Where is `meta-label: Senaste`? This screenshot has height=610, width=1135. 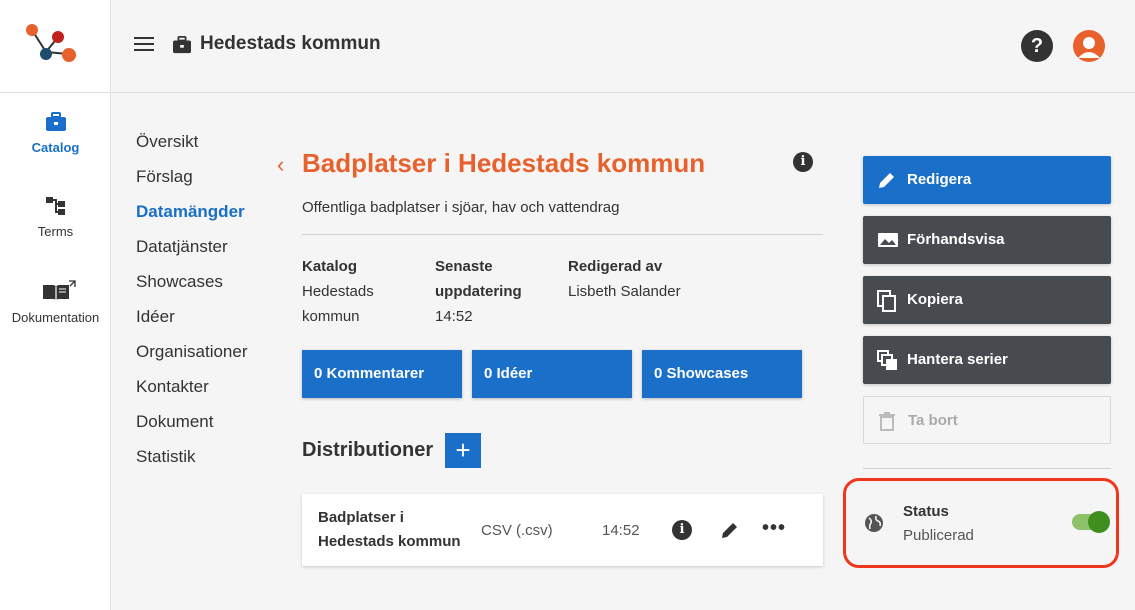
meta-label: Senaste is located at coordinates (464, 266).